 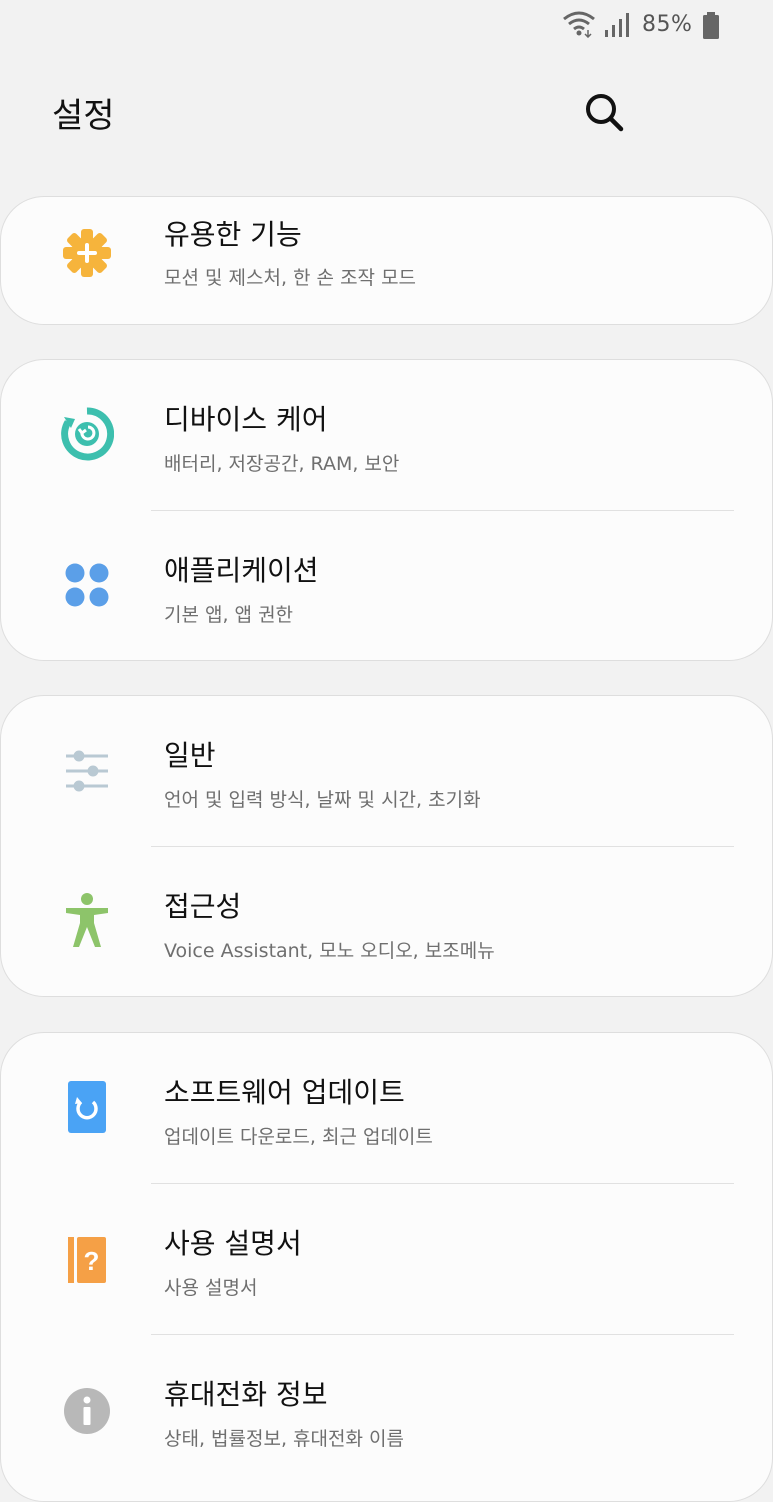 What do you see at coordinates (246, 1394) in the screenshot?
I see `settings-item-label: 휴대전화 정보` at bounding box center [246, 1394].